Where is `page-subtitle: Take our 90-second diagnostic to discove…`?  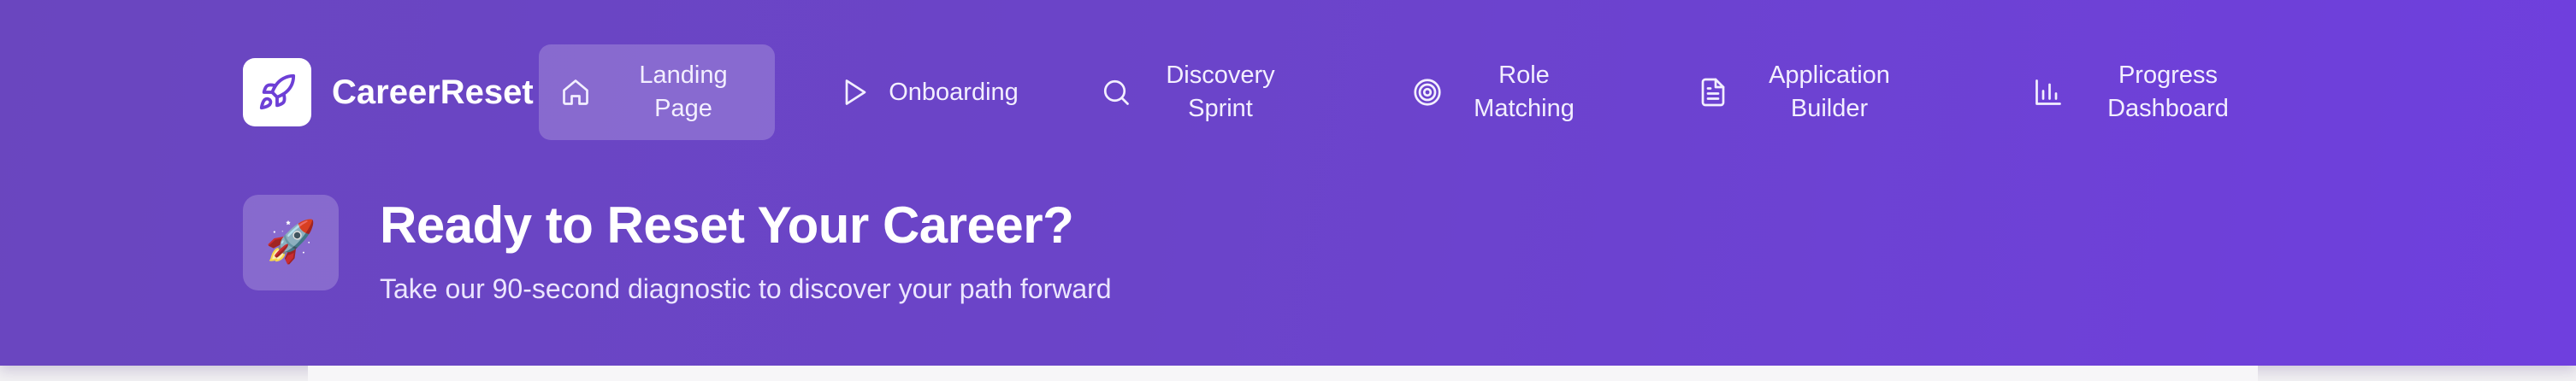
page-subtitle: Take our 90-second diagnostic to discove… is located at coordinates (746, 288).